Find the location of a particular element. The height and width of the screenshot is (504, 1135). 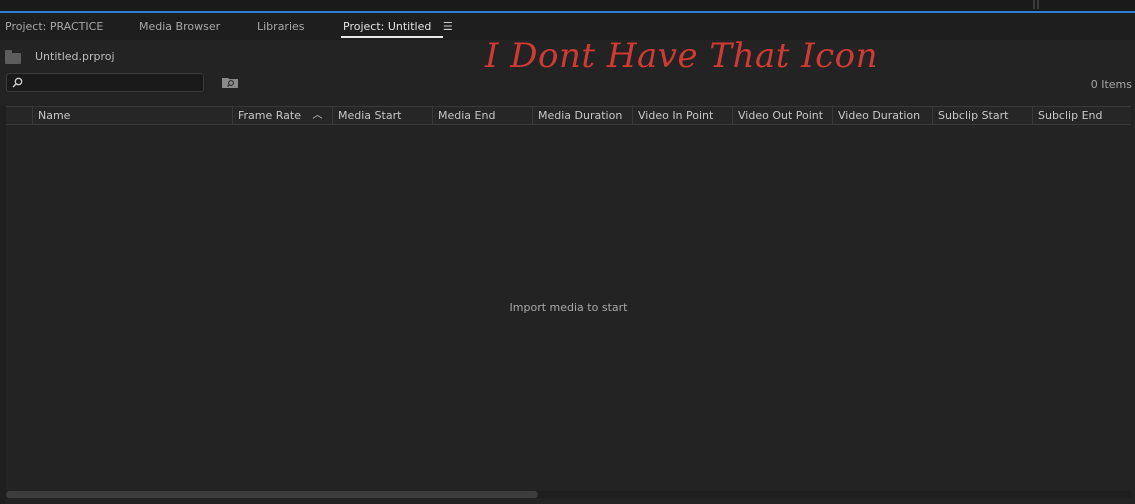

column-header-video-out-point: Video Out Point is located at coordinates (782, 115).